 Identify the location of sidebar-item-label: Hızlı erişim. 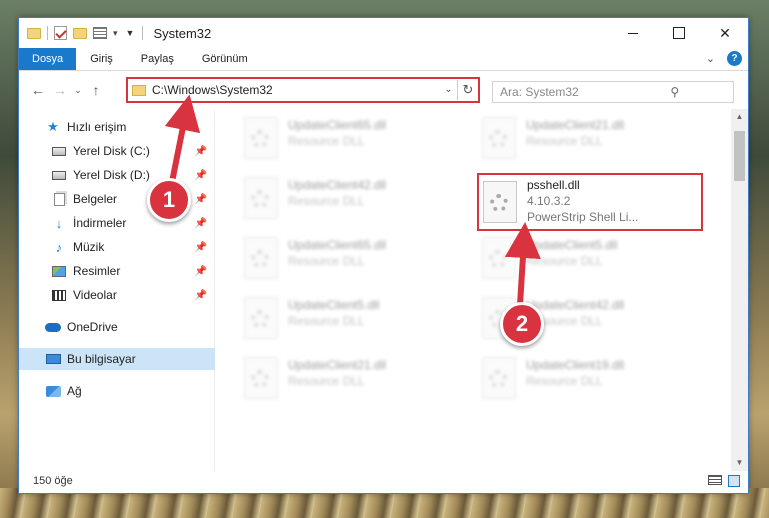
(97, 127).